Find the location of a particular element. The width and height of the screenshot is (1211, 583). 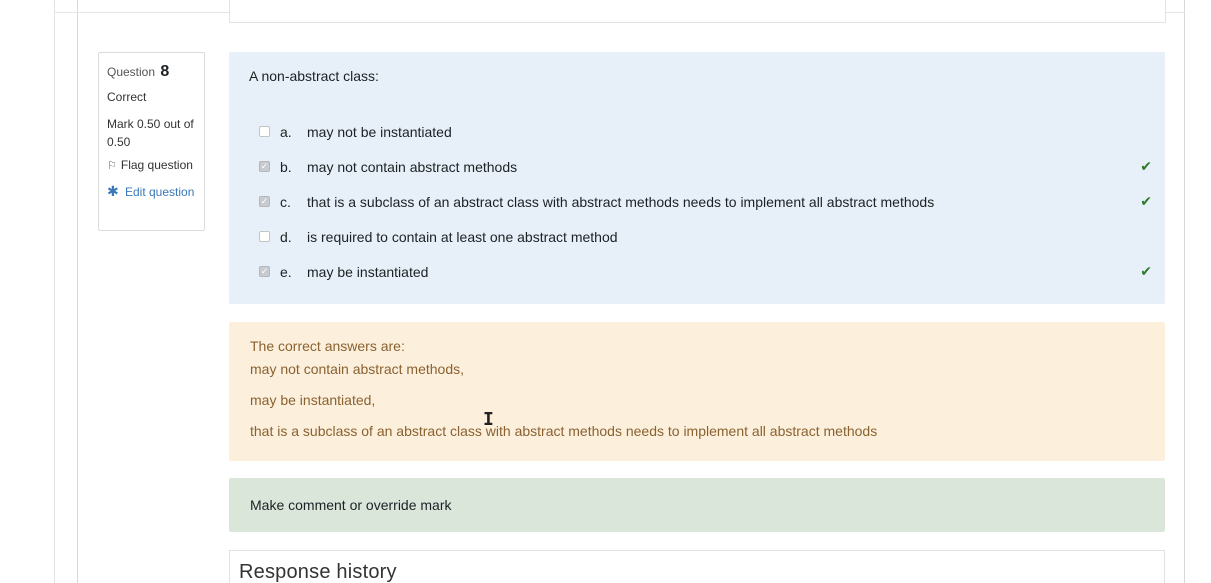

flag-question-link: ⚐ Flag question is located at coordinates (151, 165).